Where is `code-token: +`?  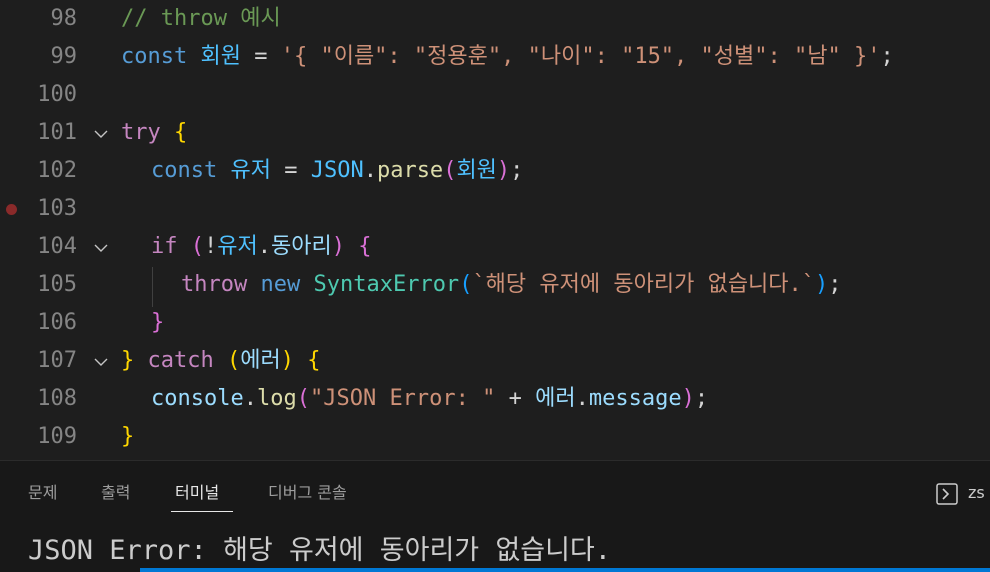 code-token: + is located at coordinates (515, 398).